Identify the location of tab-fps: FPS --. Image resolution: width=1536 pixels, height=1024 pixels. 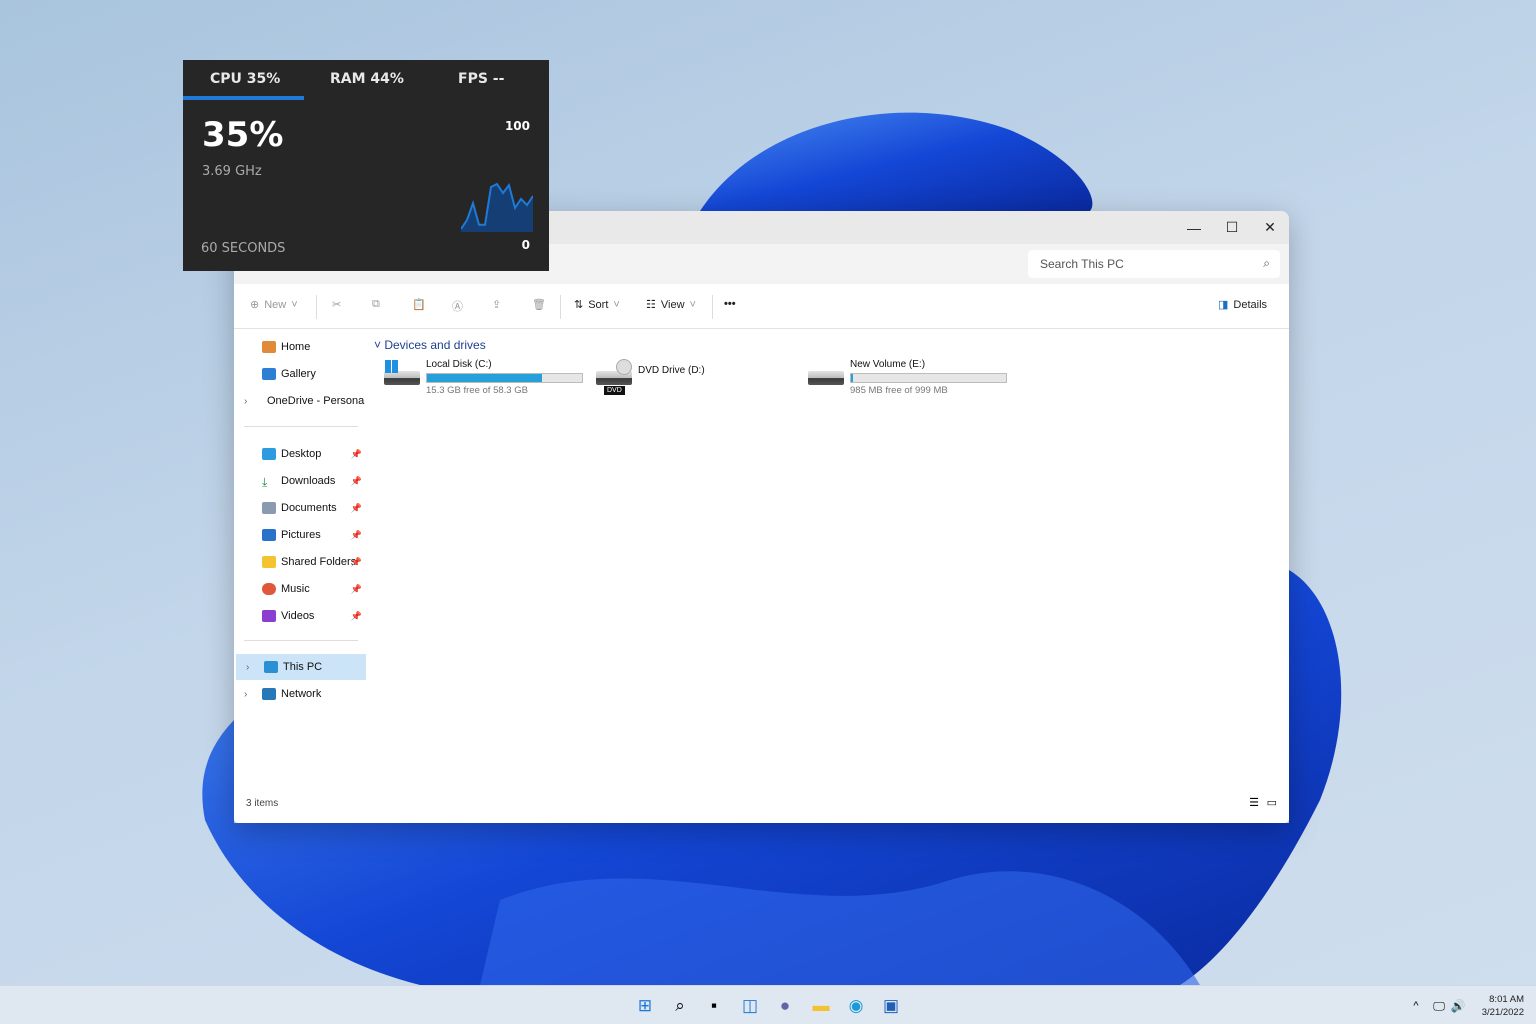
(481, 79).